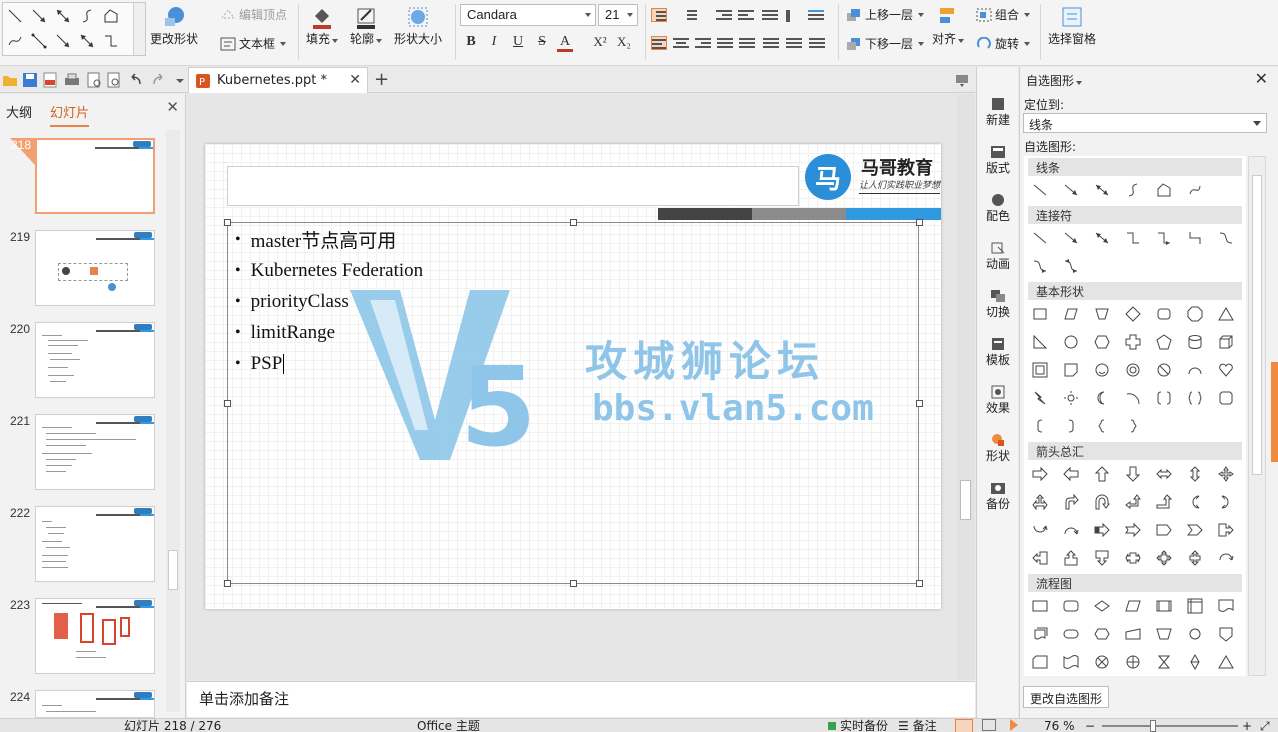  Describe the element at coordinates (1164, 634) in the screenshot. I see `flowchart-manual-operation-icon` at that location.